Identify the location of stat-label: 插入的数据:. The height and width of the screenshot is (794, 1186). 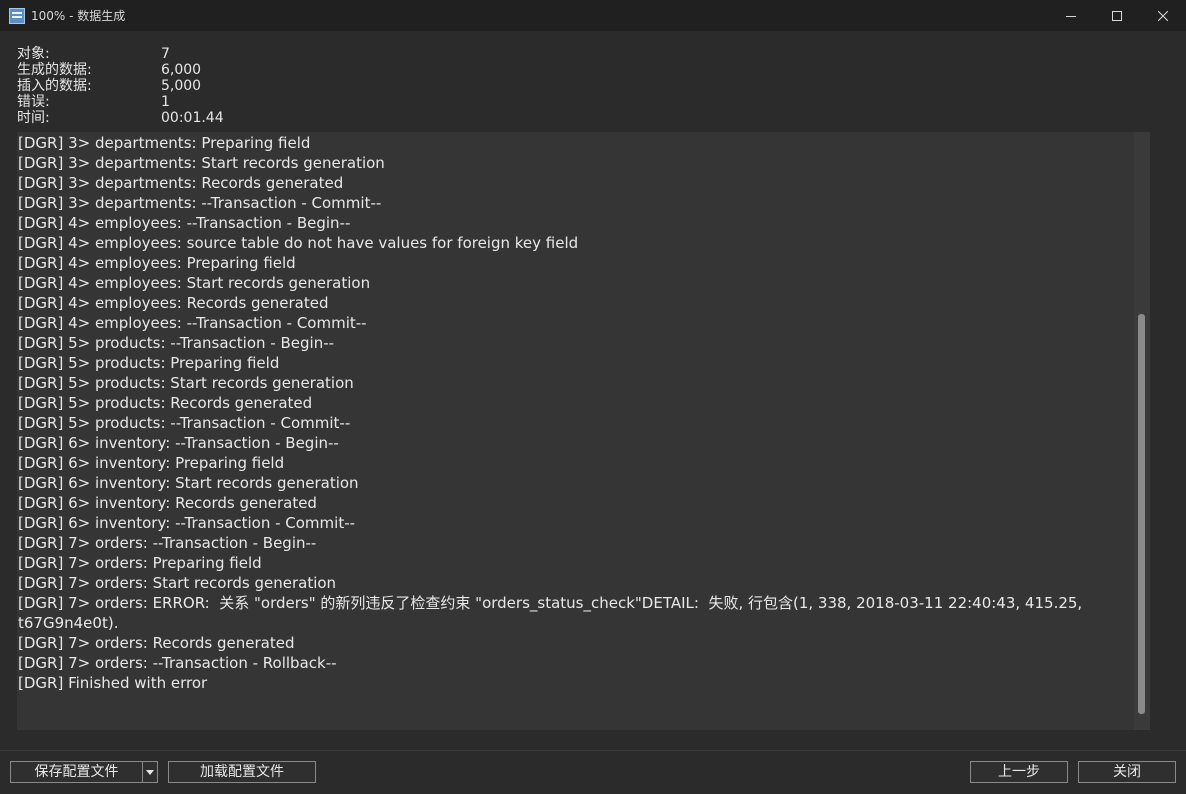
(54, 86).